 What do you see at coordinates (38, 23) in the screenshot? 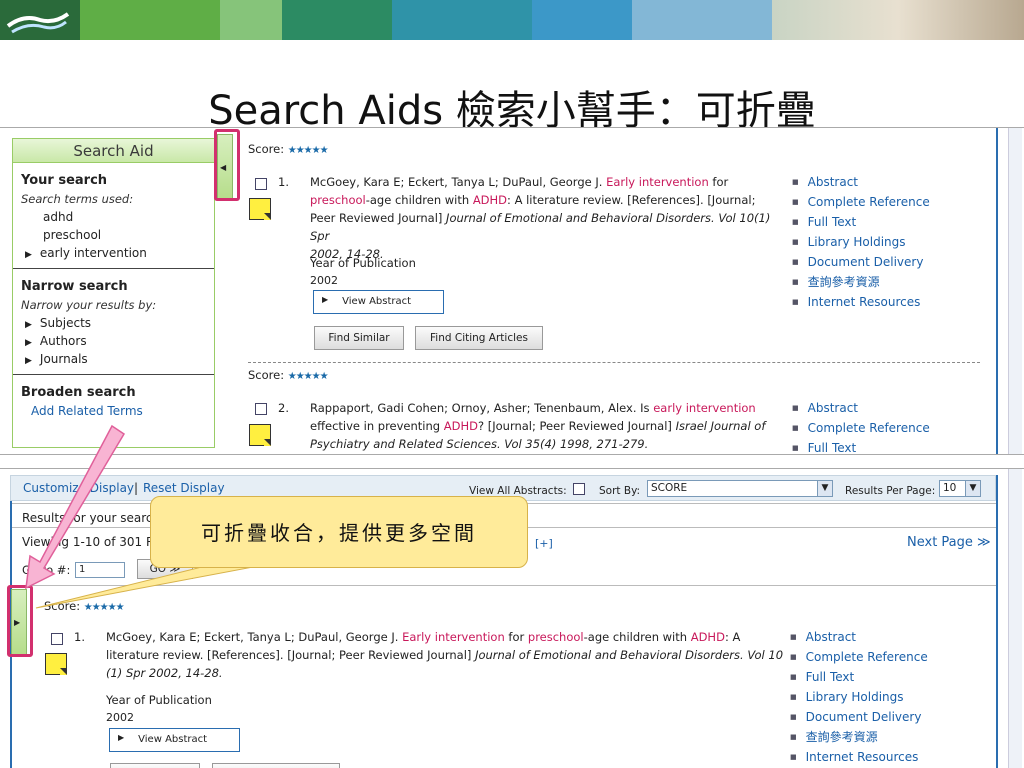
I see `wave-logo-icon` at bounding box center [38, 23].